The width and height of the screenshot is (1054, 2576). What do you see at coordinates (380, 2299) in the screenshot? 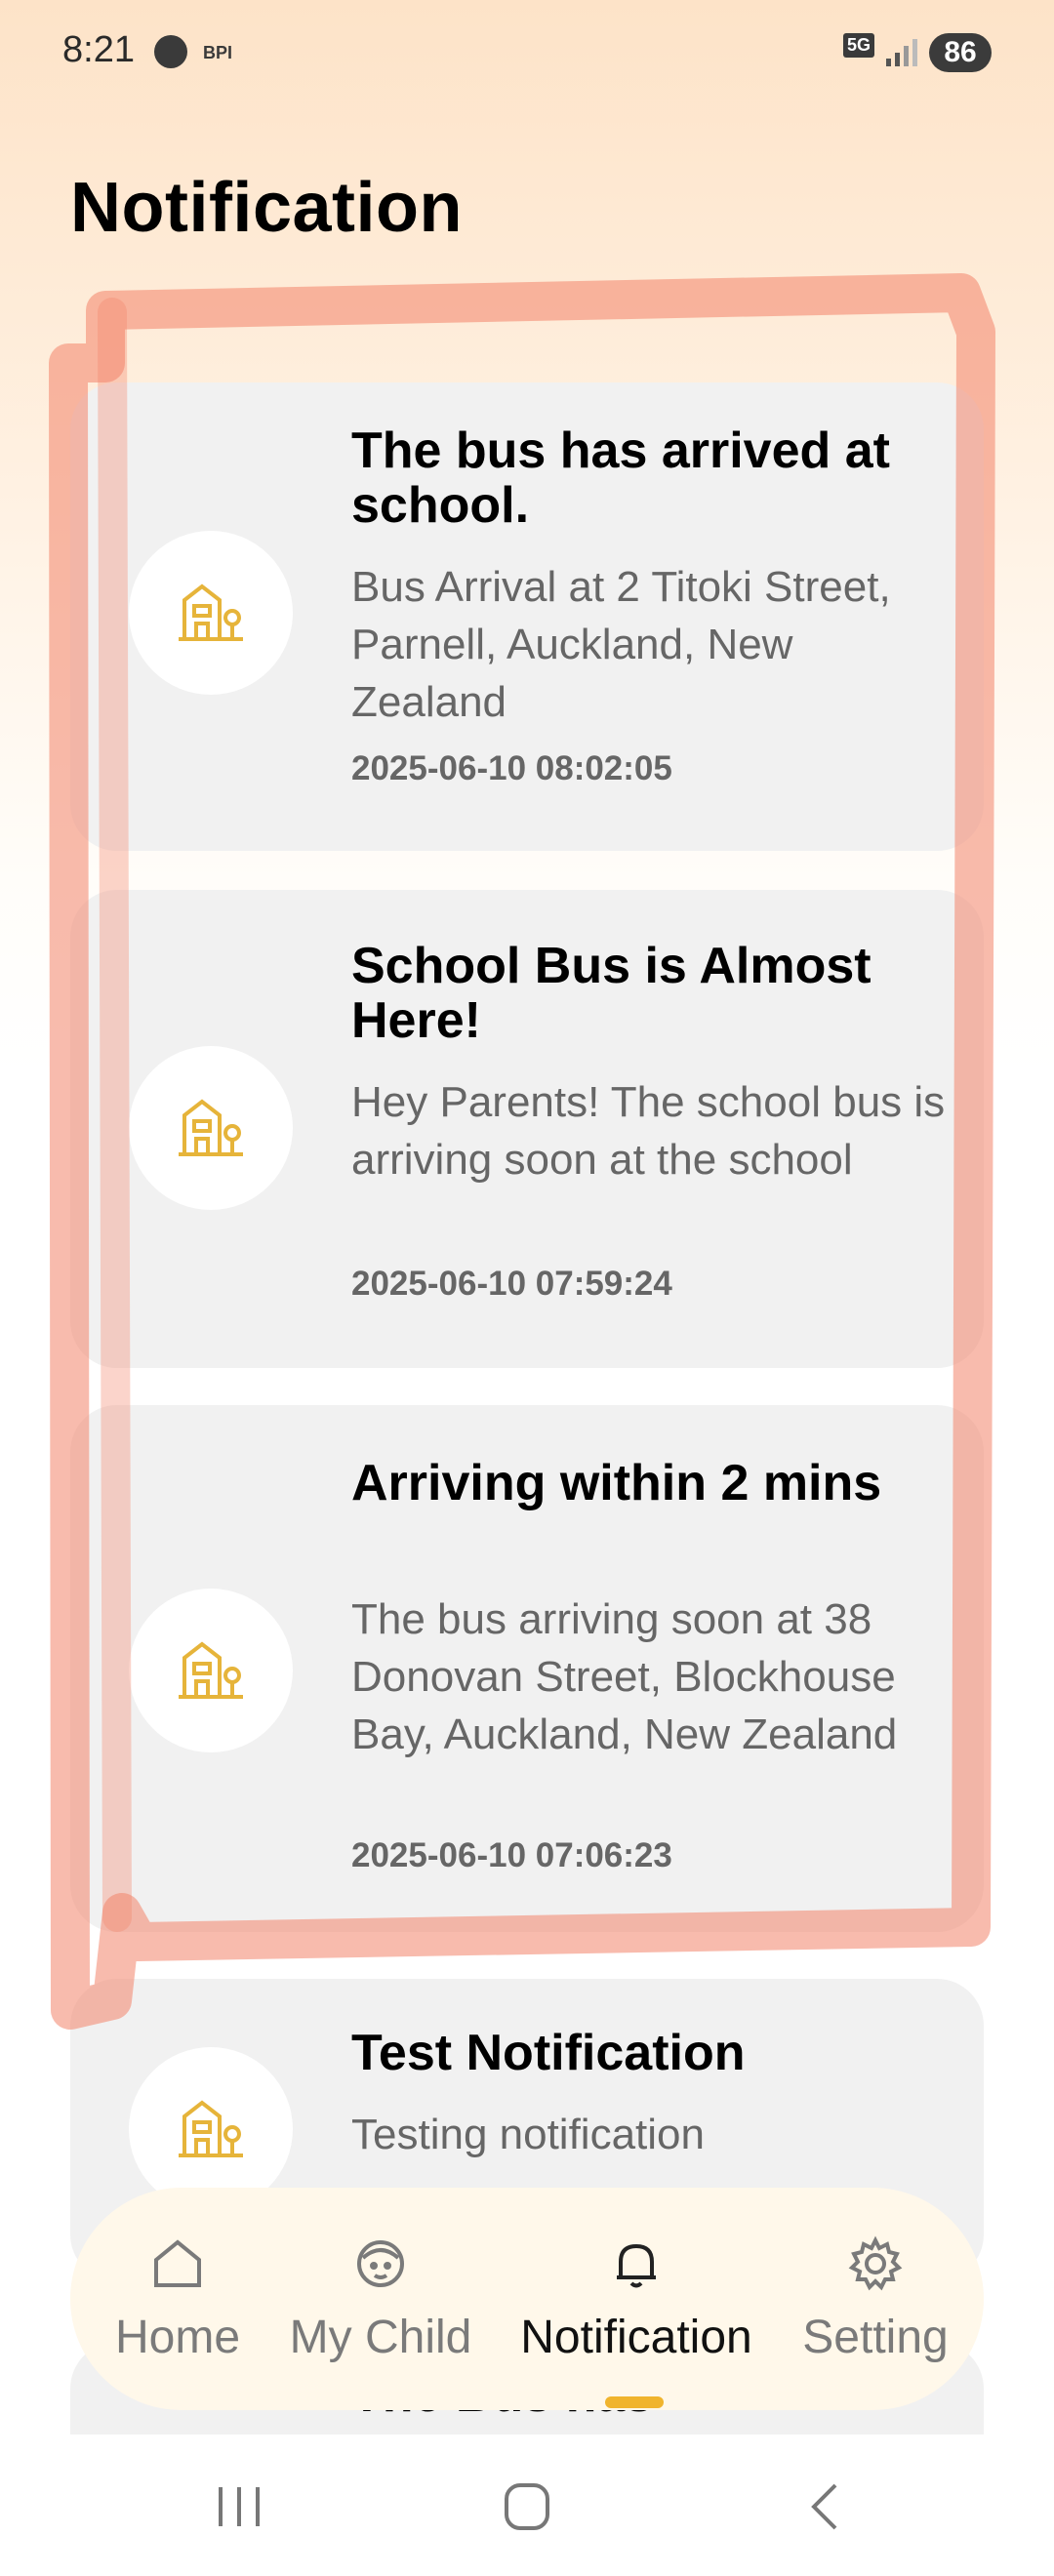
I see `nav-my-child: My Child` at bounding box center [380, 2299].